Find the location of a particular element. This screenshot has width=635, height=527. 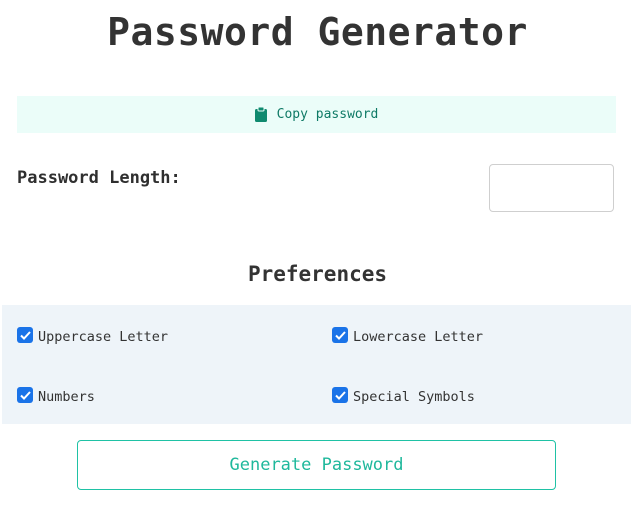

numbers-label: Numbers is located at coordinates (66, 397).